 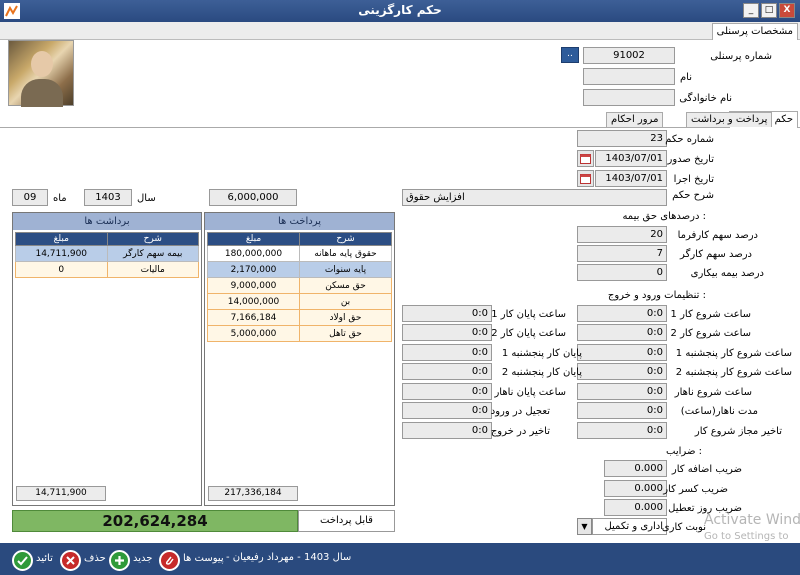 What do you see at coordinates (754, 31) in the screenshot?
I see `tab-personnel-info: مشخصات پرسنلی` at bounding box center [754, 31].